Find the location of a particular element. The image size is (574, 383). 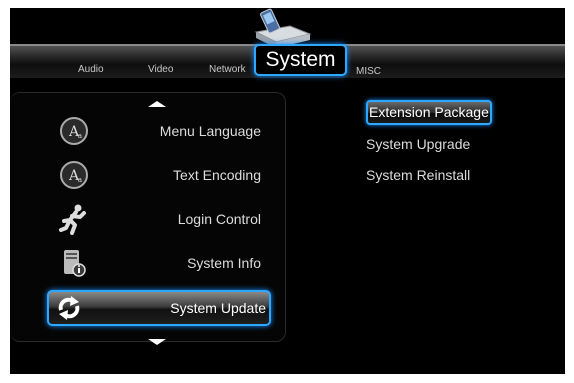

menu-item-login-control: Login Control is located at coordinates (142, 219).